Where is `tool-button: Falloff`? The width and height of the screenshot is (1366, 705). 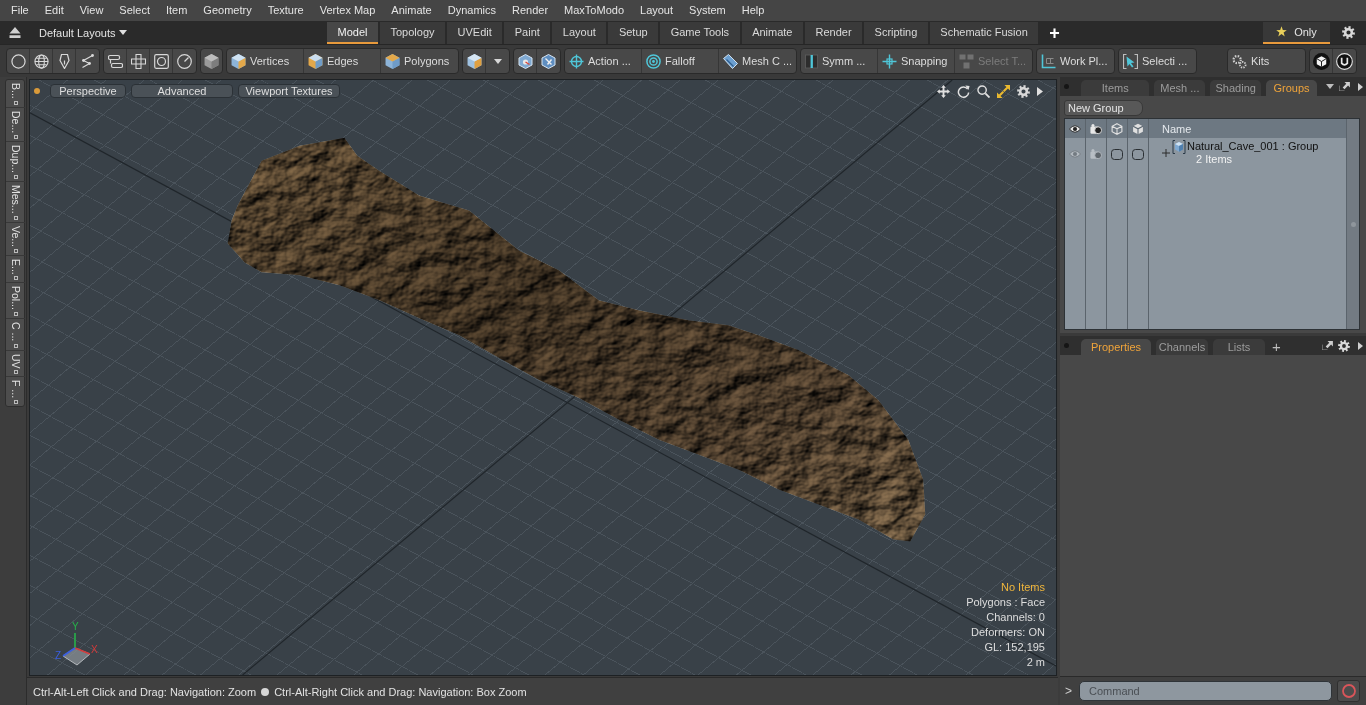
tool-button: Falloff is located at coordinates (680, 61).